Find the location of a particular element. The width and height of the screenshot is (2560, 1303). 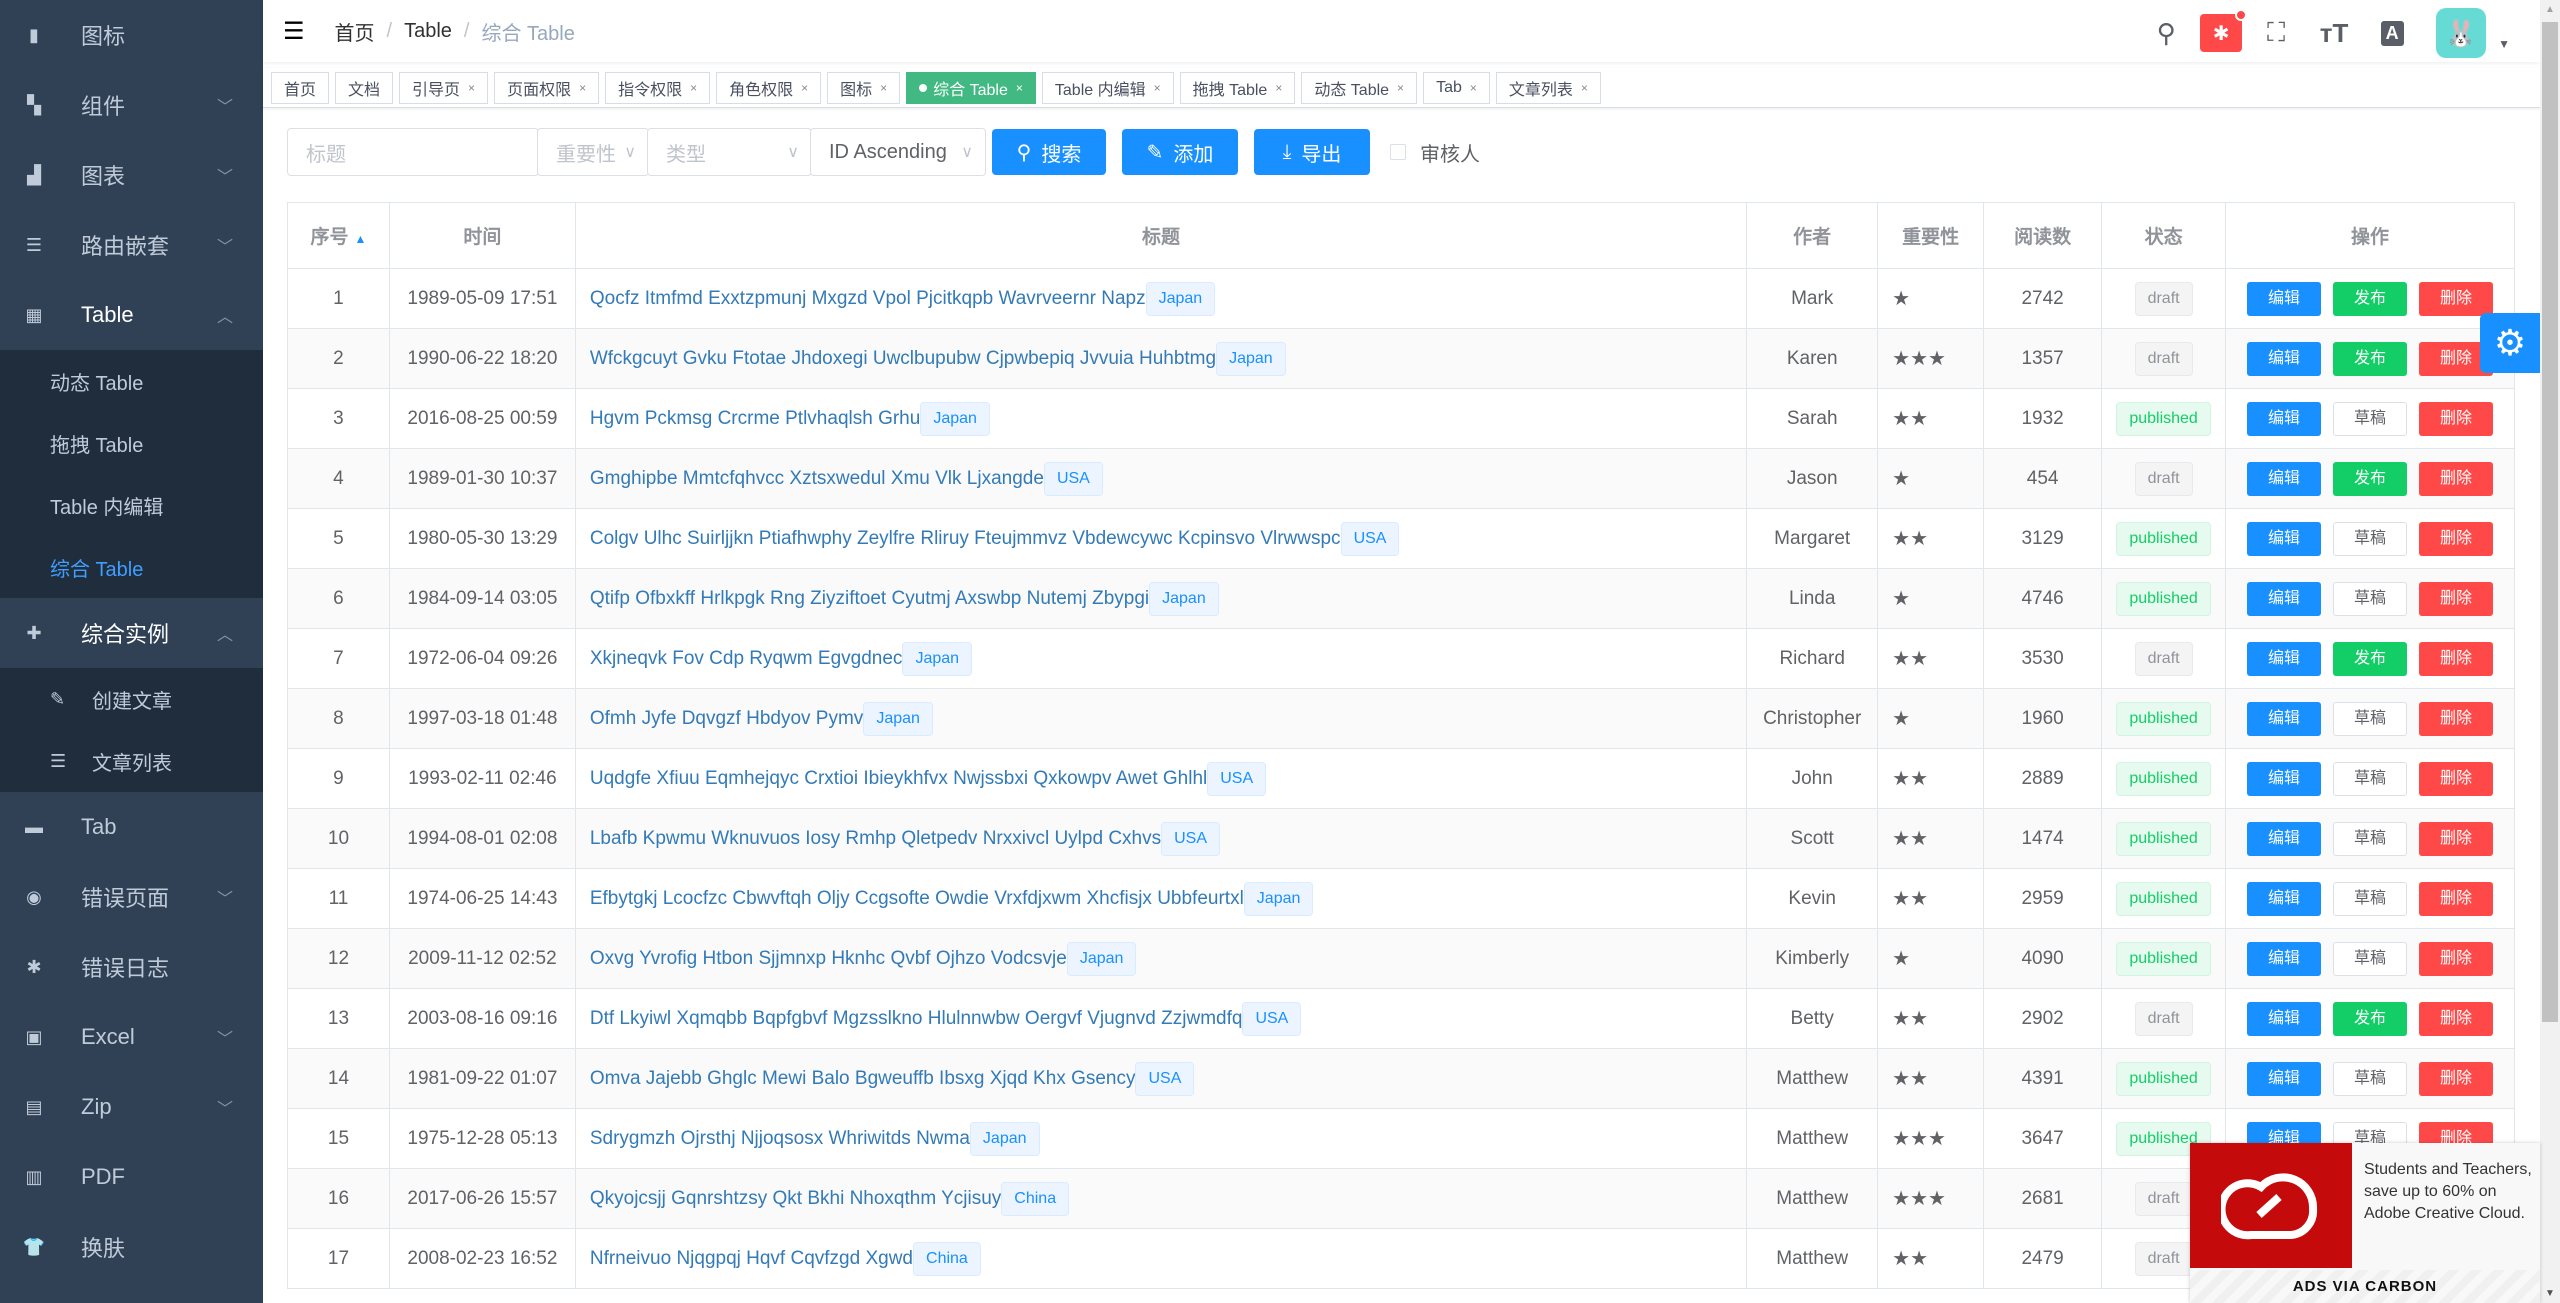

checkbox-box is located at coordinates (1398, 152).